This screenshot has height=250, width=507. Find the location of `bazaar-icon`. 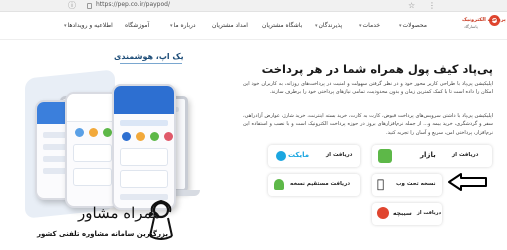

bazaar-icon is located at coordinates (385, 156).